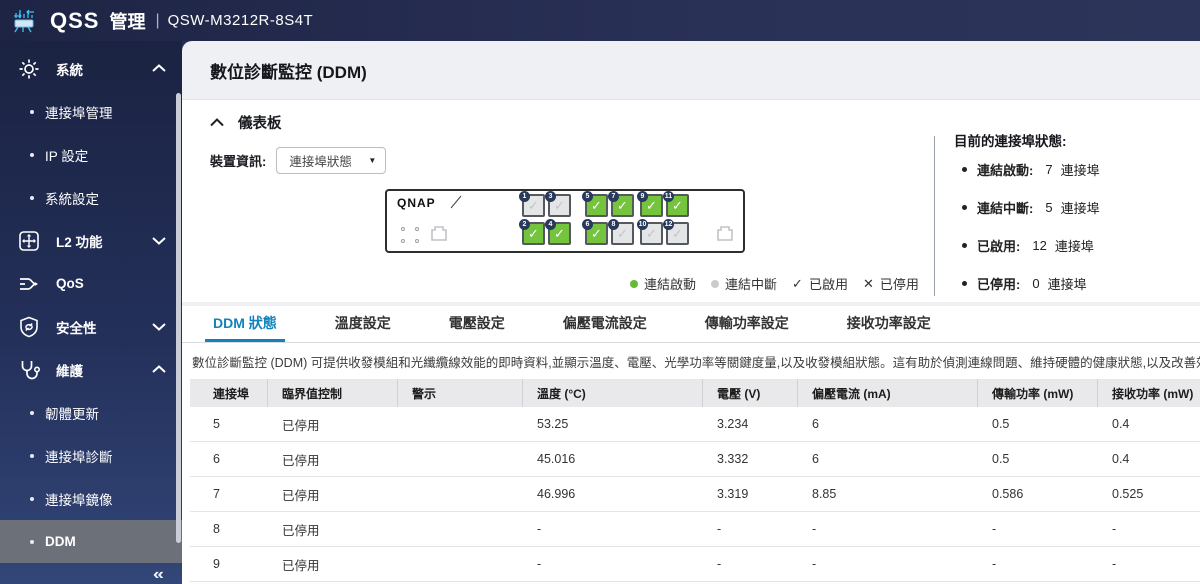 The width and height of the screenshot is (1200, 584). What do you see at coordinates (178, 318) in the screenshot?
I see `sidebar-scrollbar` at bounding box center [178, 318].